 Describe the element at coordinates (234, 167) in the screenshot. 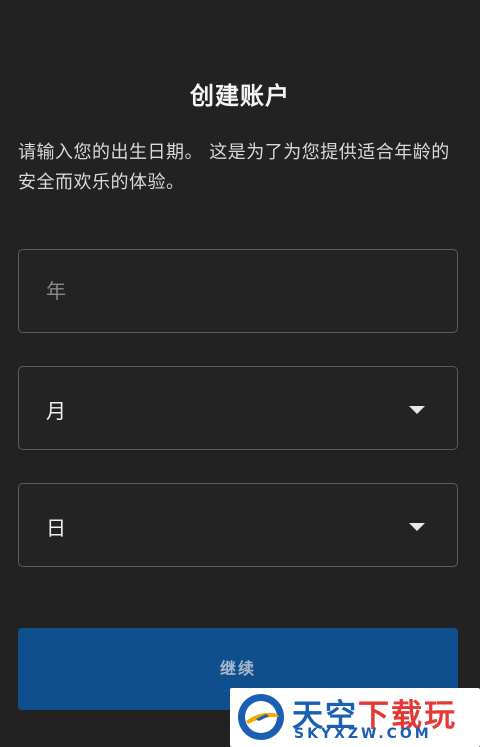

I see `birthdate-description: 请输入您的出生日期。 这是为了为您提供适合年龄的安全而欢乐的体验。` at that location.